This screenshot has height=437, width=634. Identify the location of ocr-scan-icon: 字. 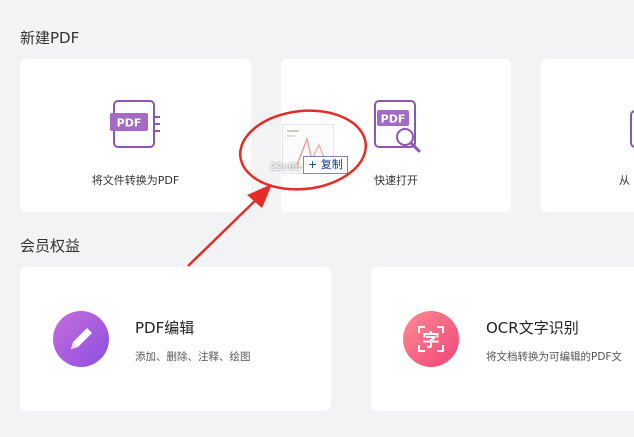
(431, 339).